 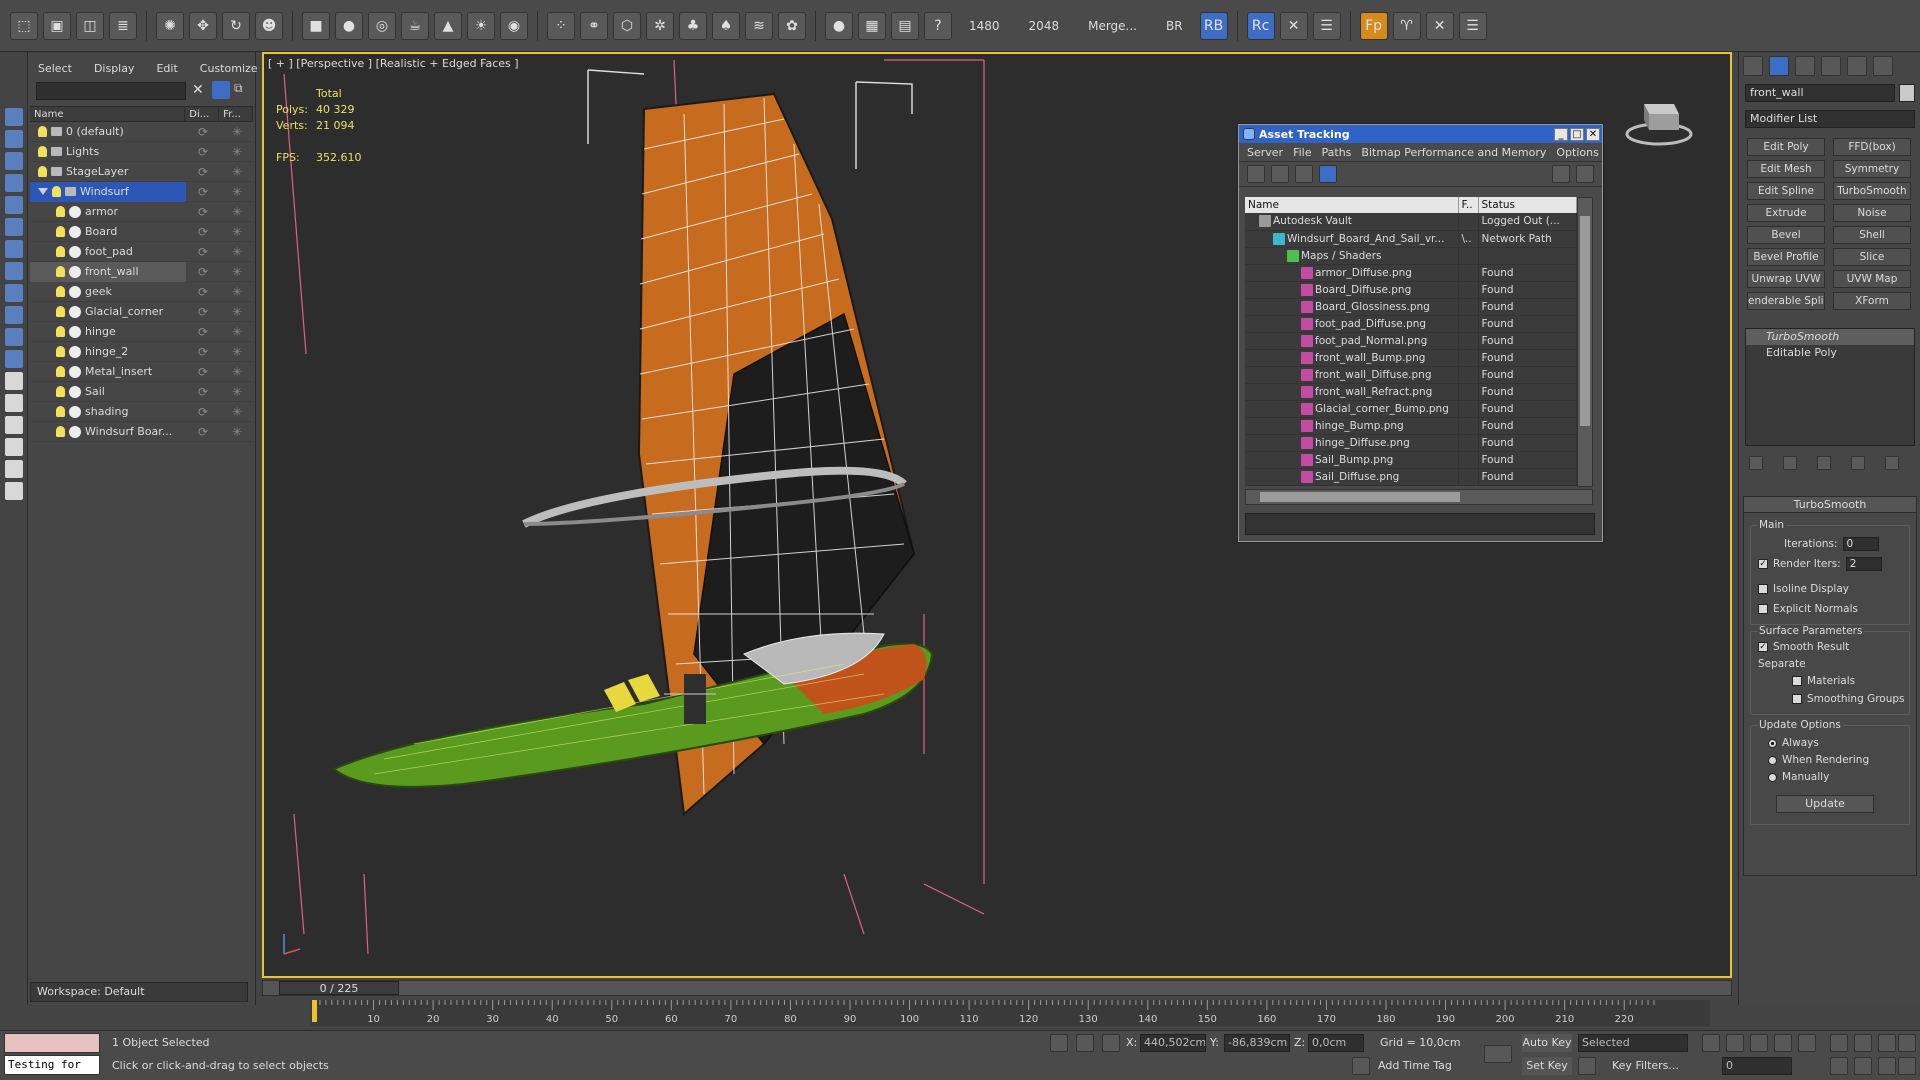 What do you see at coordinates (13, 425) in the screenshot?
I see `invert-display-icon` at bounding box center [13, 425].